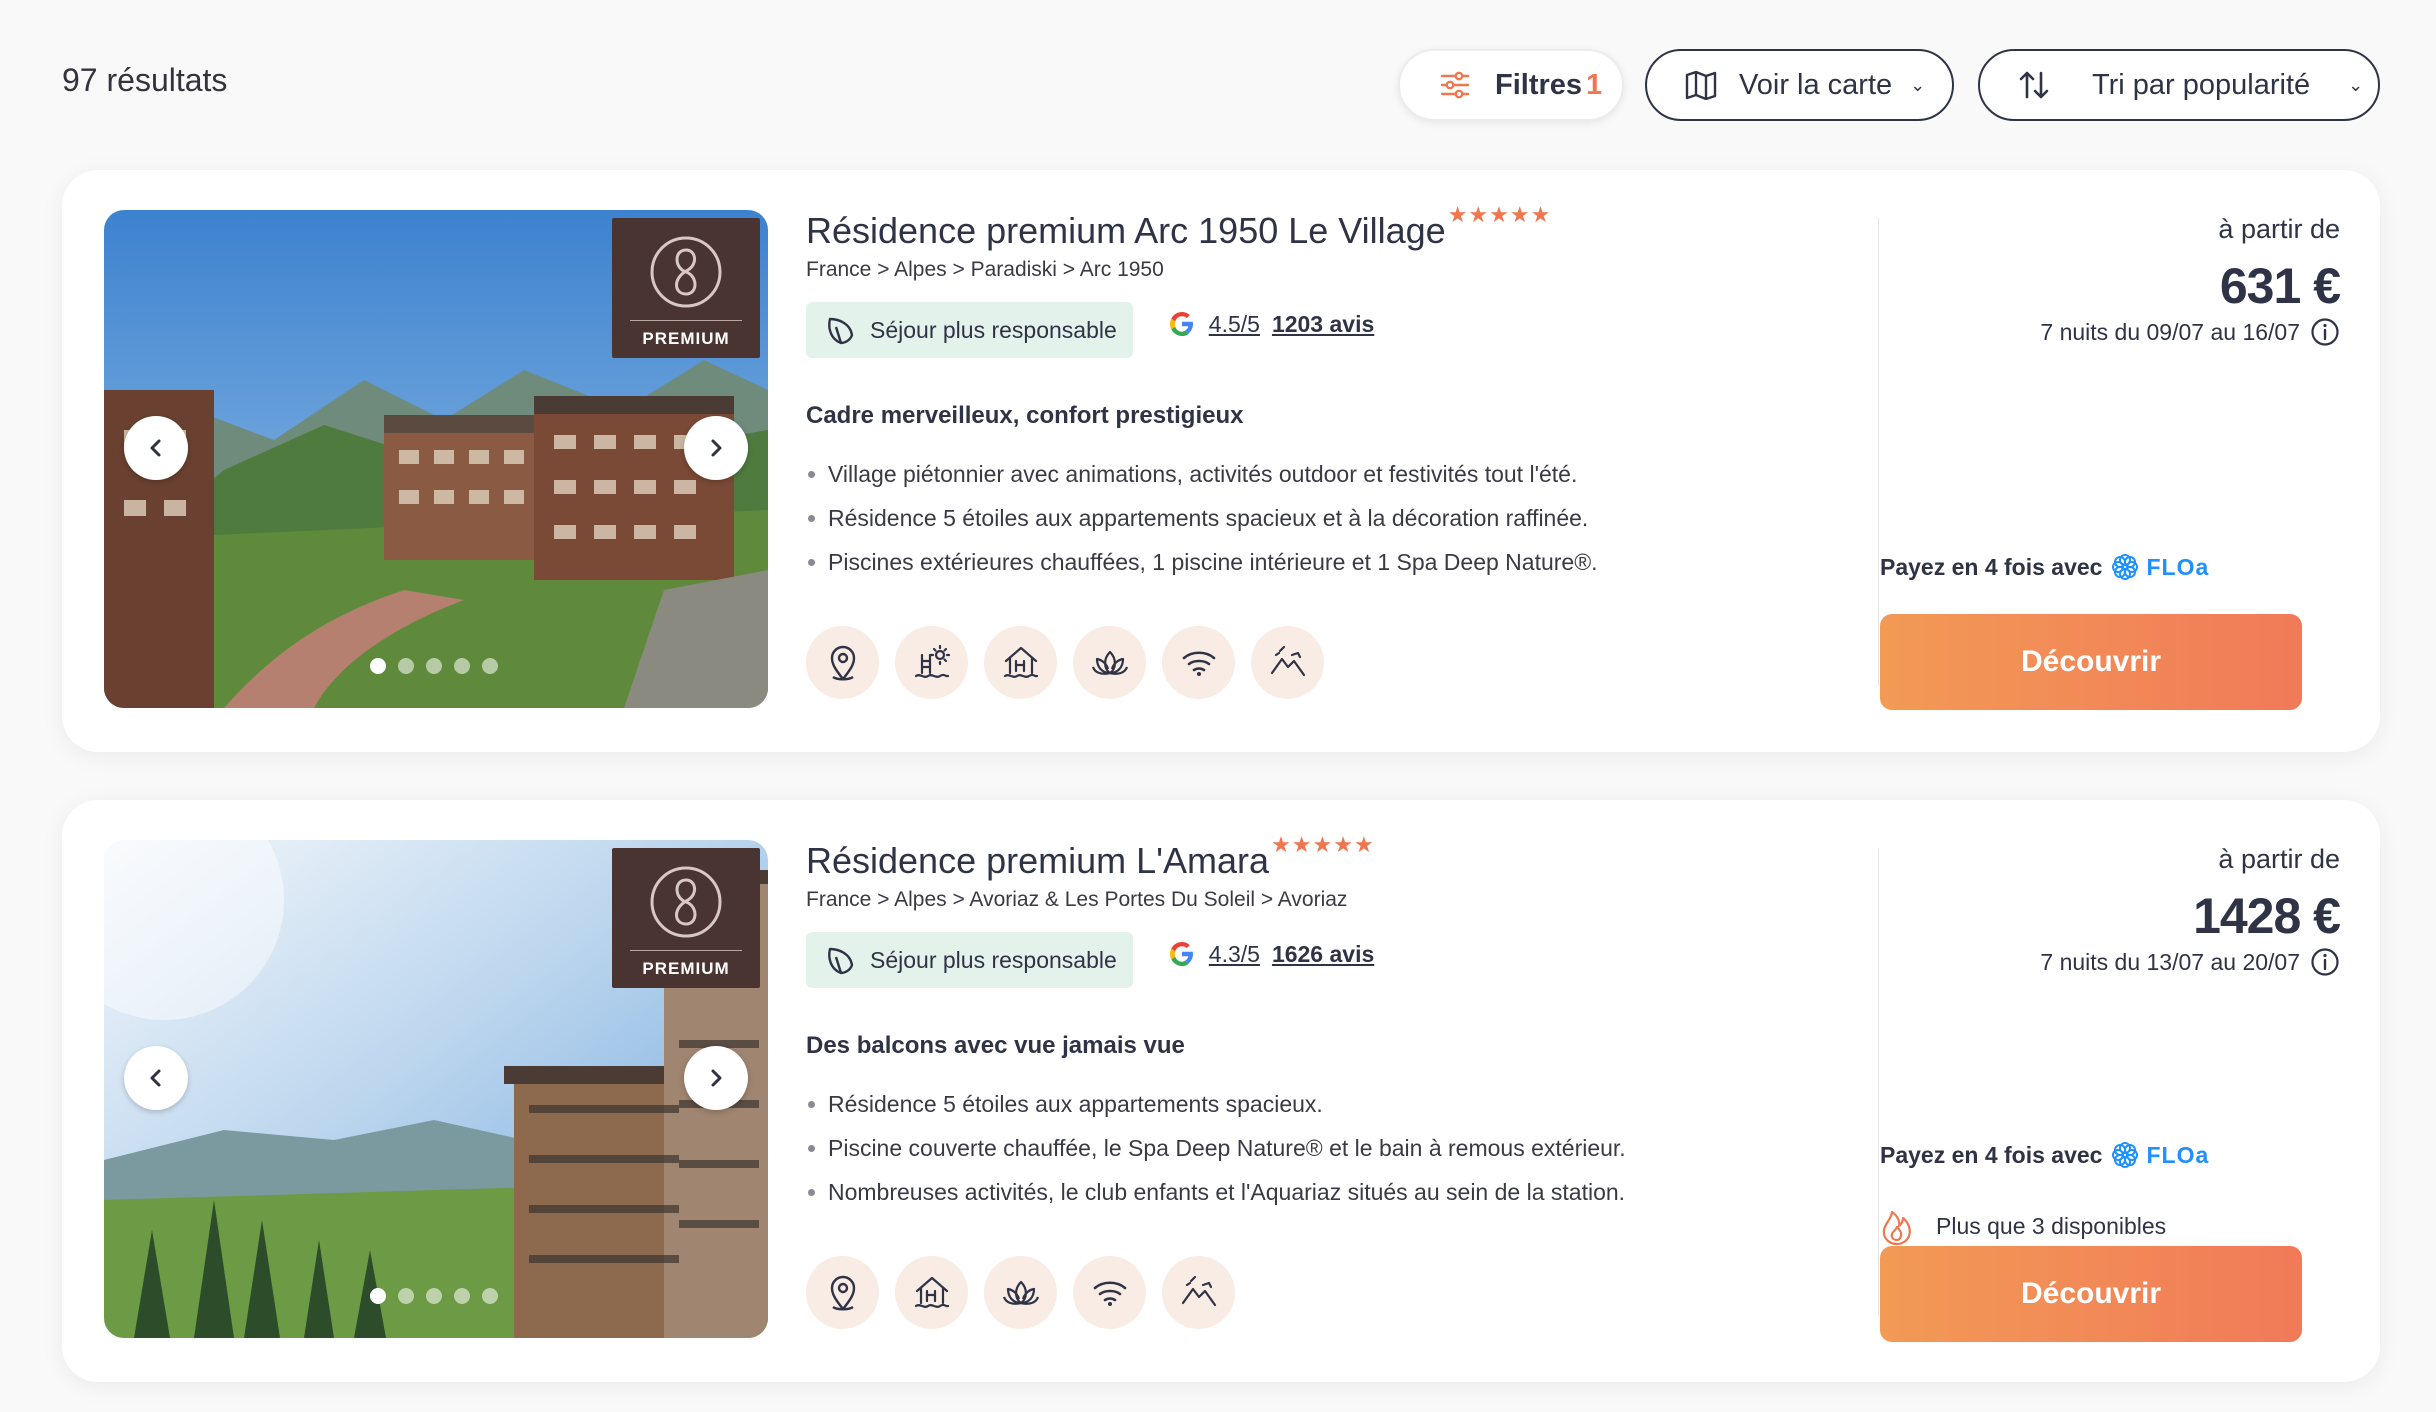 This screenshot has height=1412, width=2436. Describe the element at coordinates (1126, 231) in the screenshot. I see `residence-title: Résidence premium Arc 1950 Le Village` at that location.